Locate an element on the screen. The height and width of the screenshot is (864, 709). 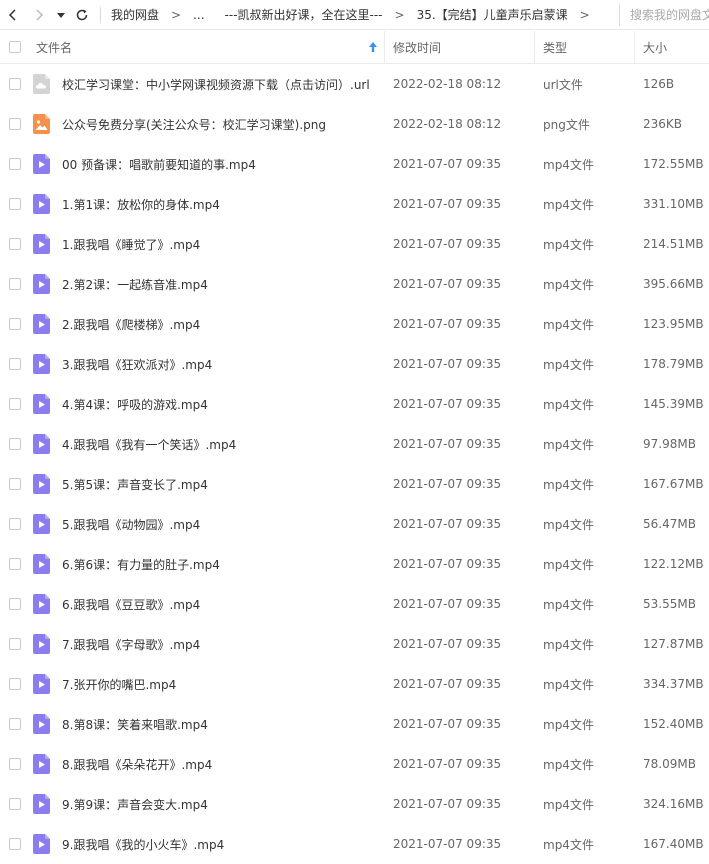
file-name-cell: 校汇学习课堂：中小学网课视频资源下载（点击访问）.url is located at coordinates (207, 84).